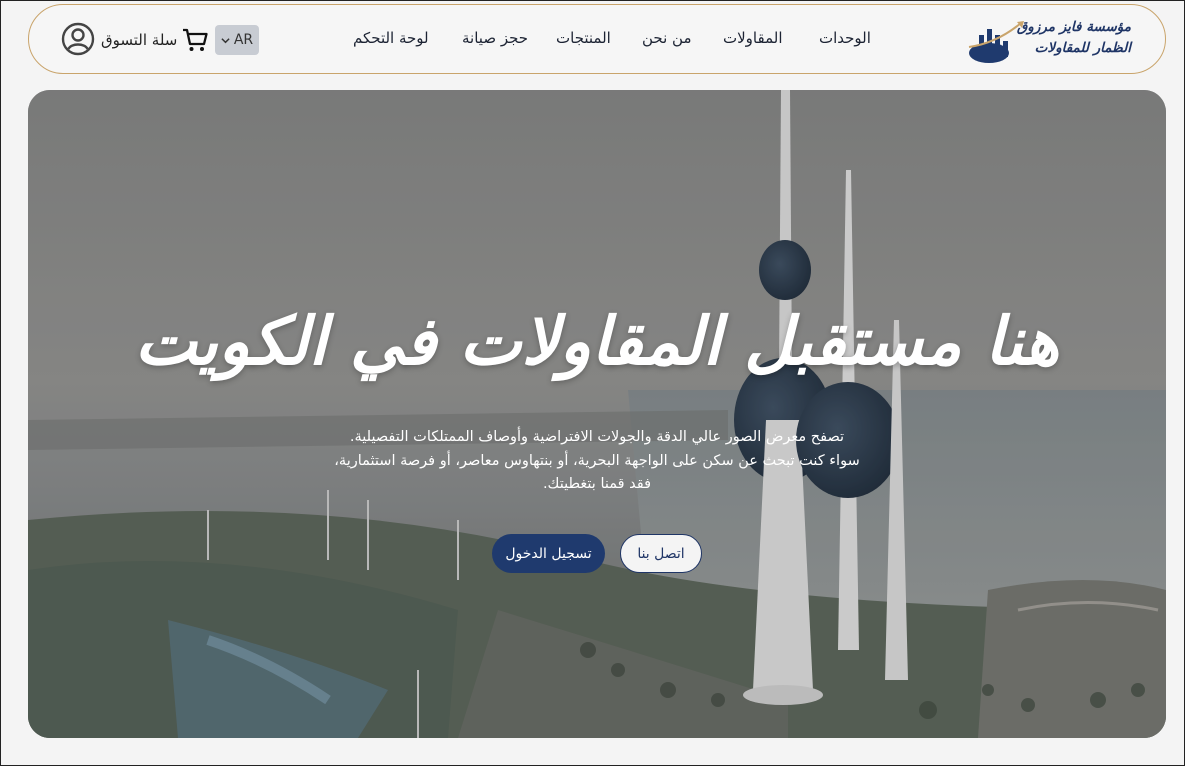 This screenshot has width=1185, height=766. I want to click on nav-maintenance-booking: حجز صيانة, so click(495, 38).